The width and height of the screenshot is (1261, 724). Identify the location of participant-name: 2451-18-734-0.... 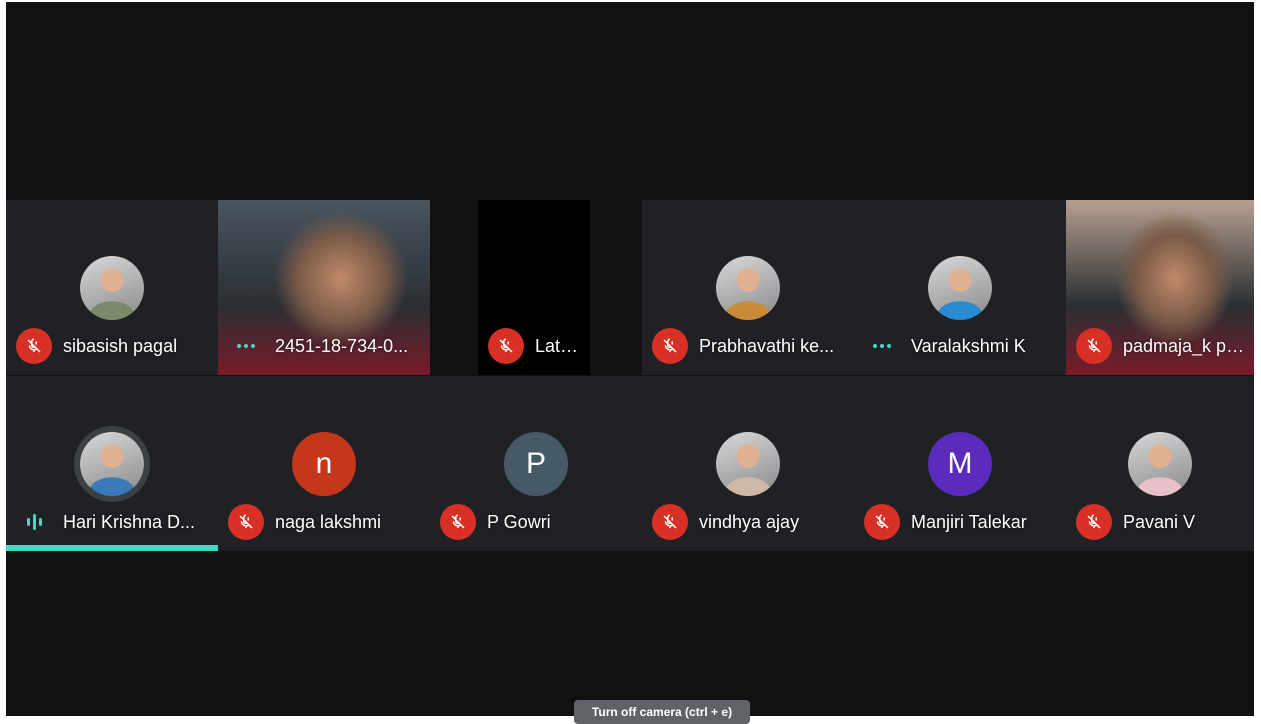
(342, 345).